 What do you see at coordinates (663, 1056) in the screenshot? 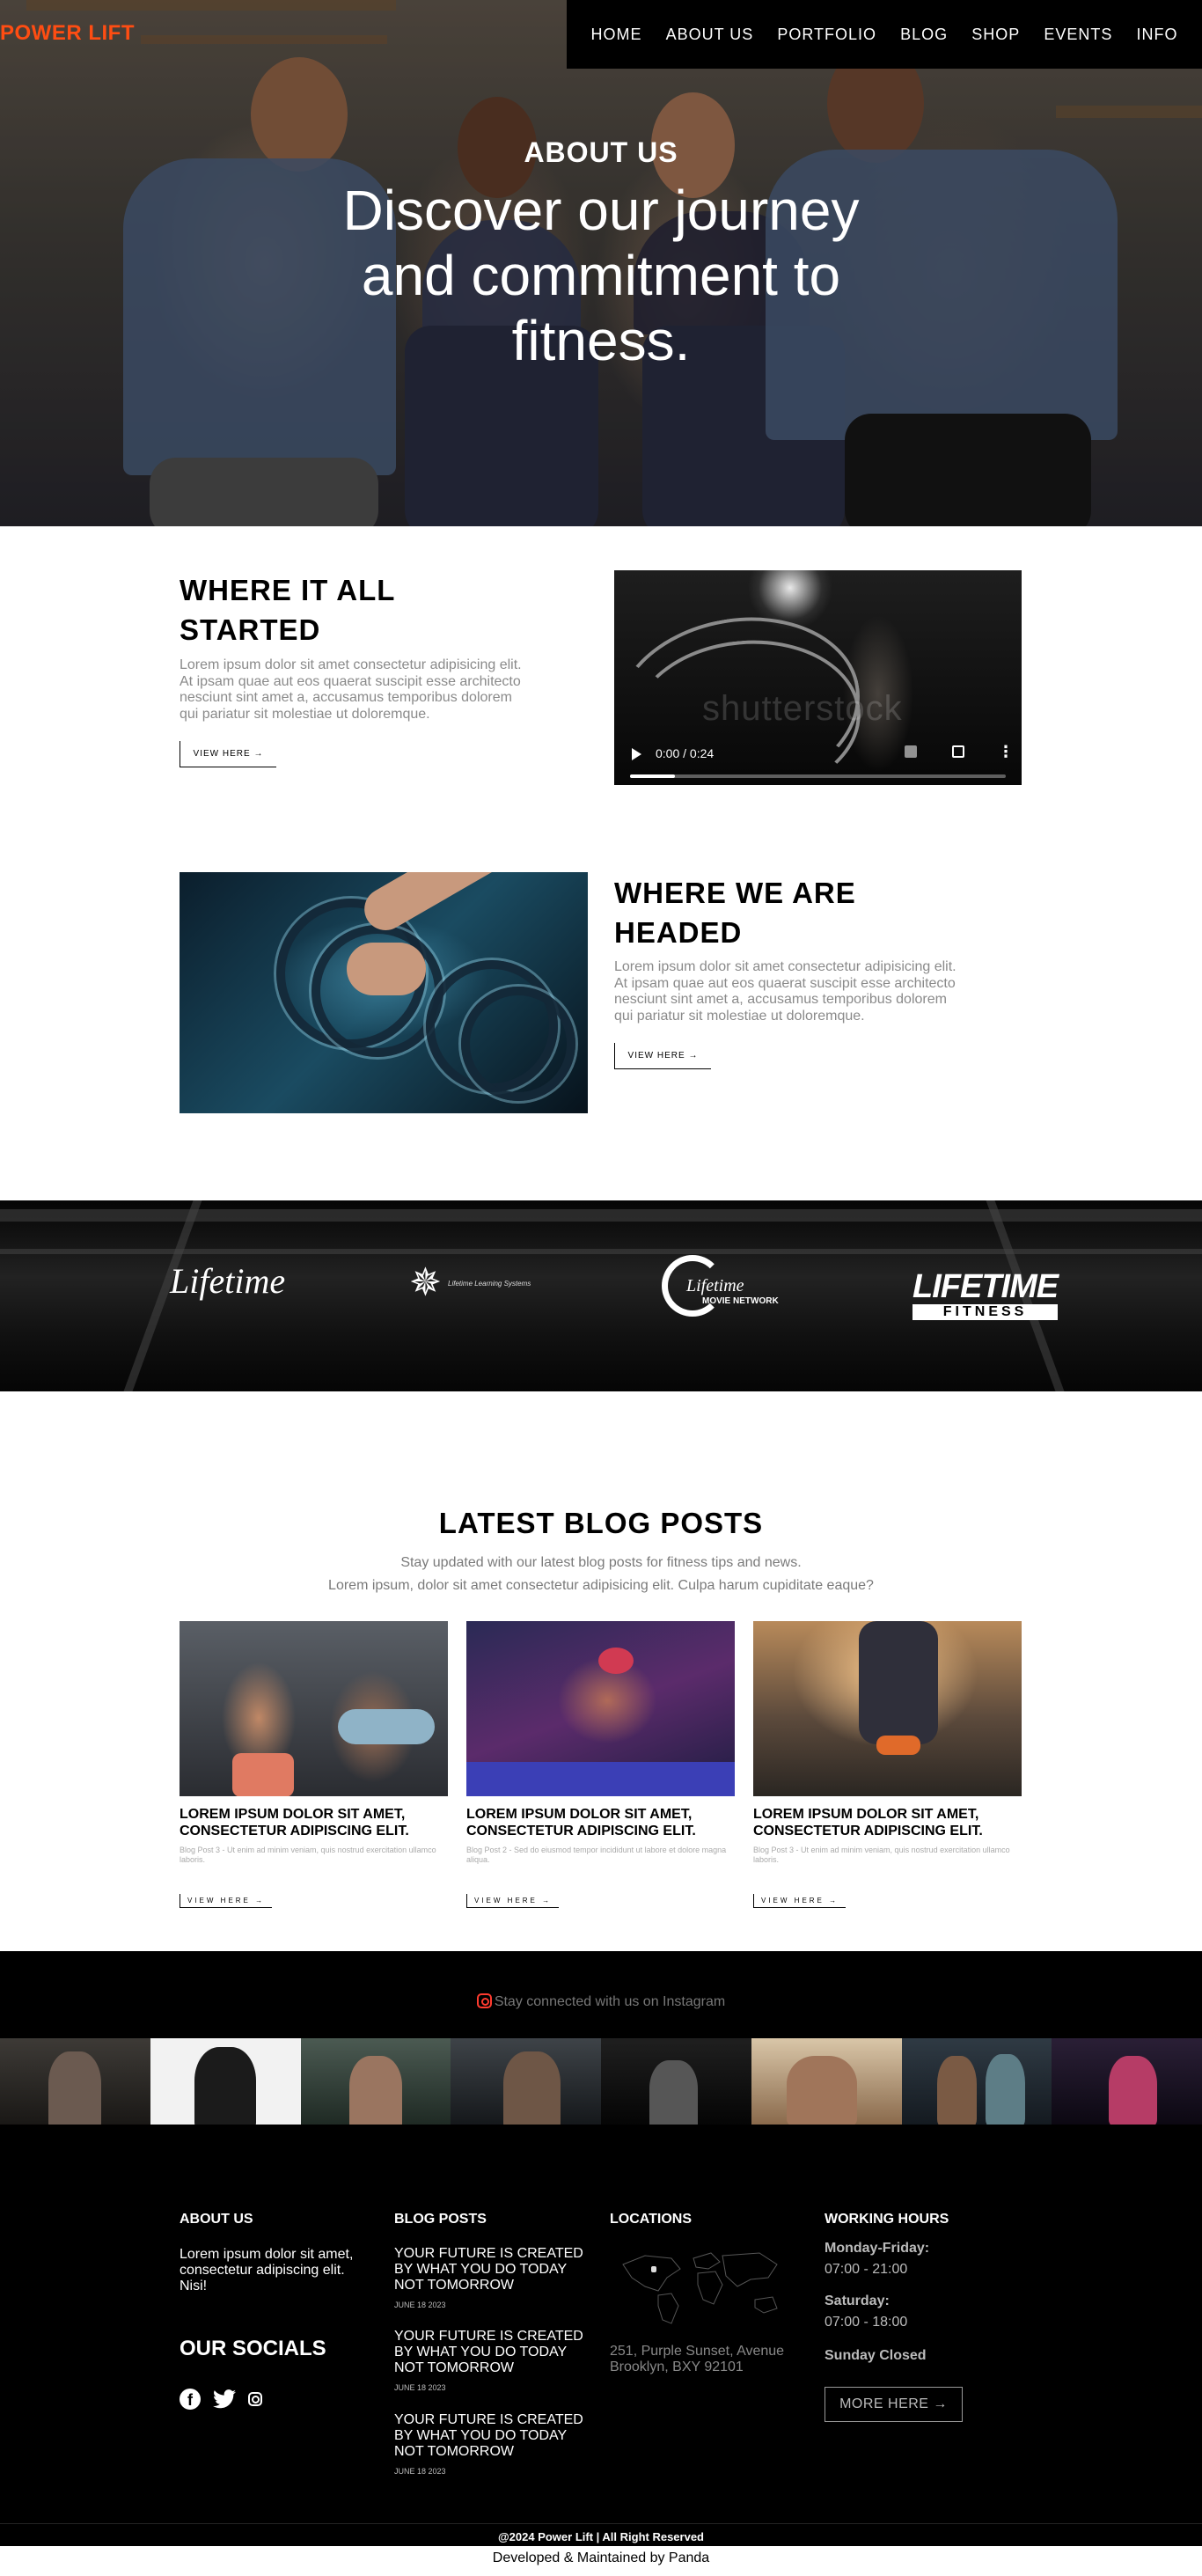
I see `headed-view-button: VIEW HERE →` at bounding box center [663, 1056].